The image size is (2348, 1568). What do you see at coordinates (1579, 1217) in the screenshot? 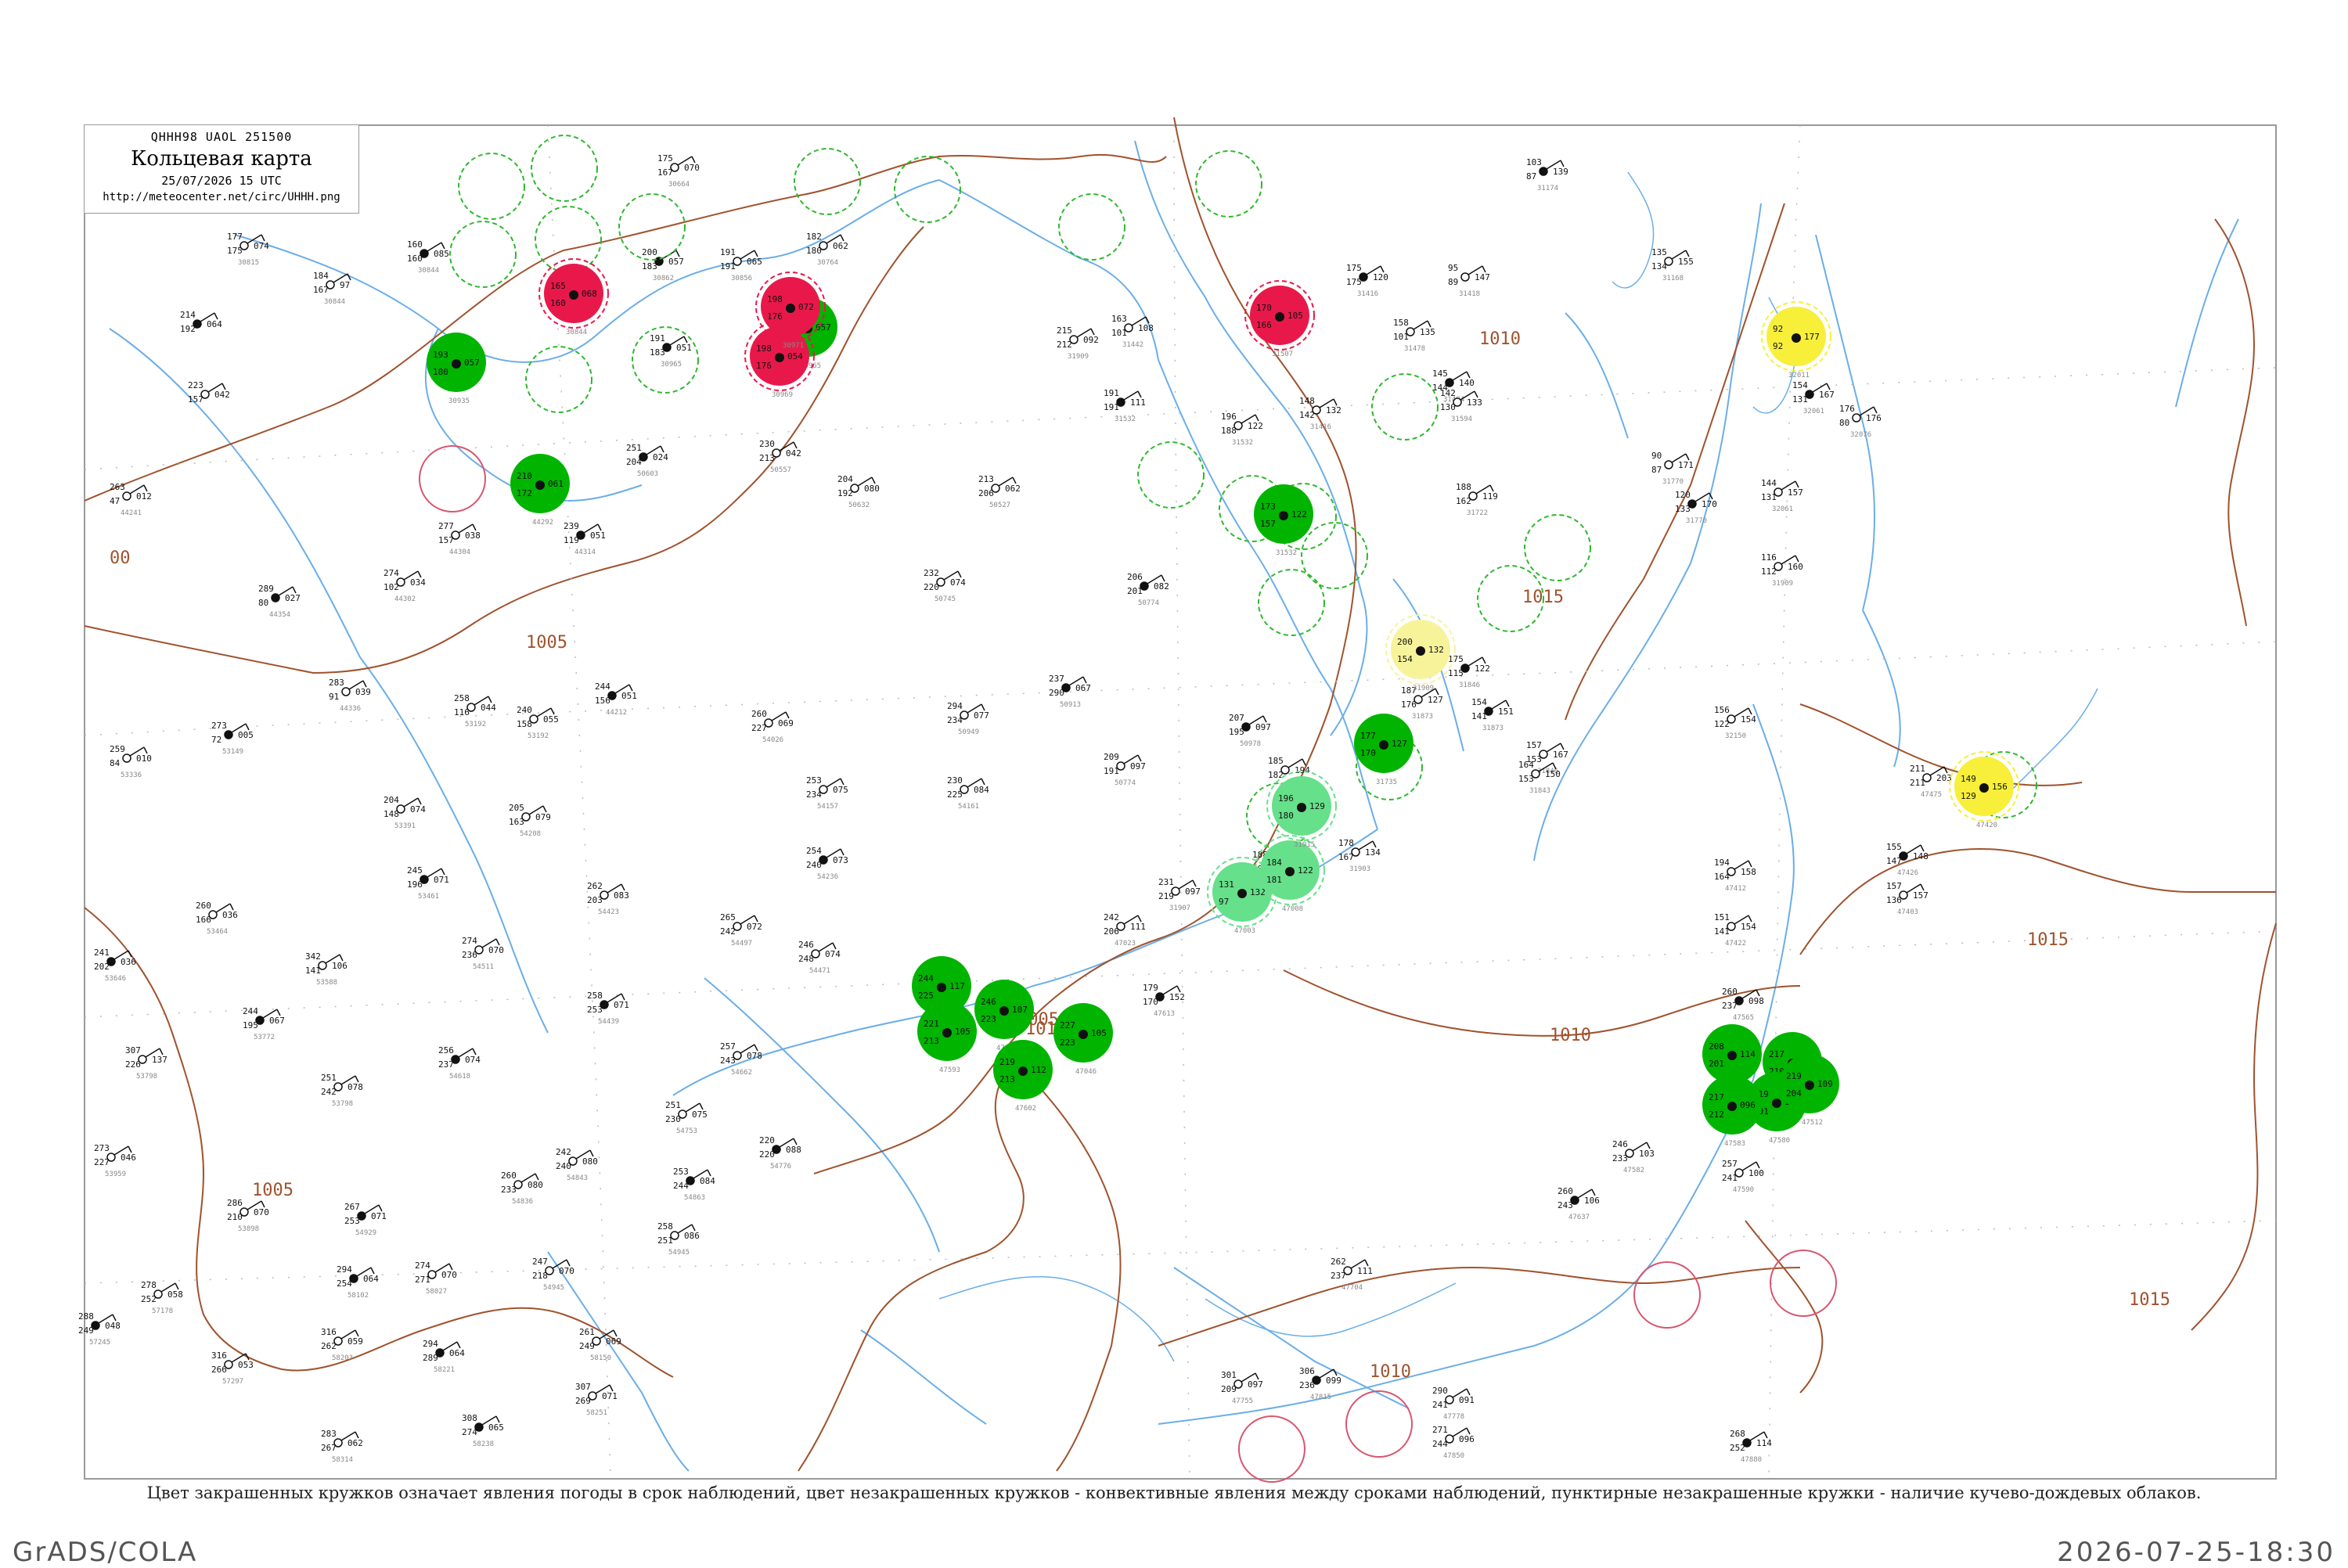
I see `station-id: 47637` at bounding box center [1579, 1217].